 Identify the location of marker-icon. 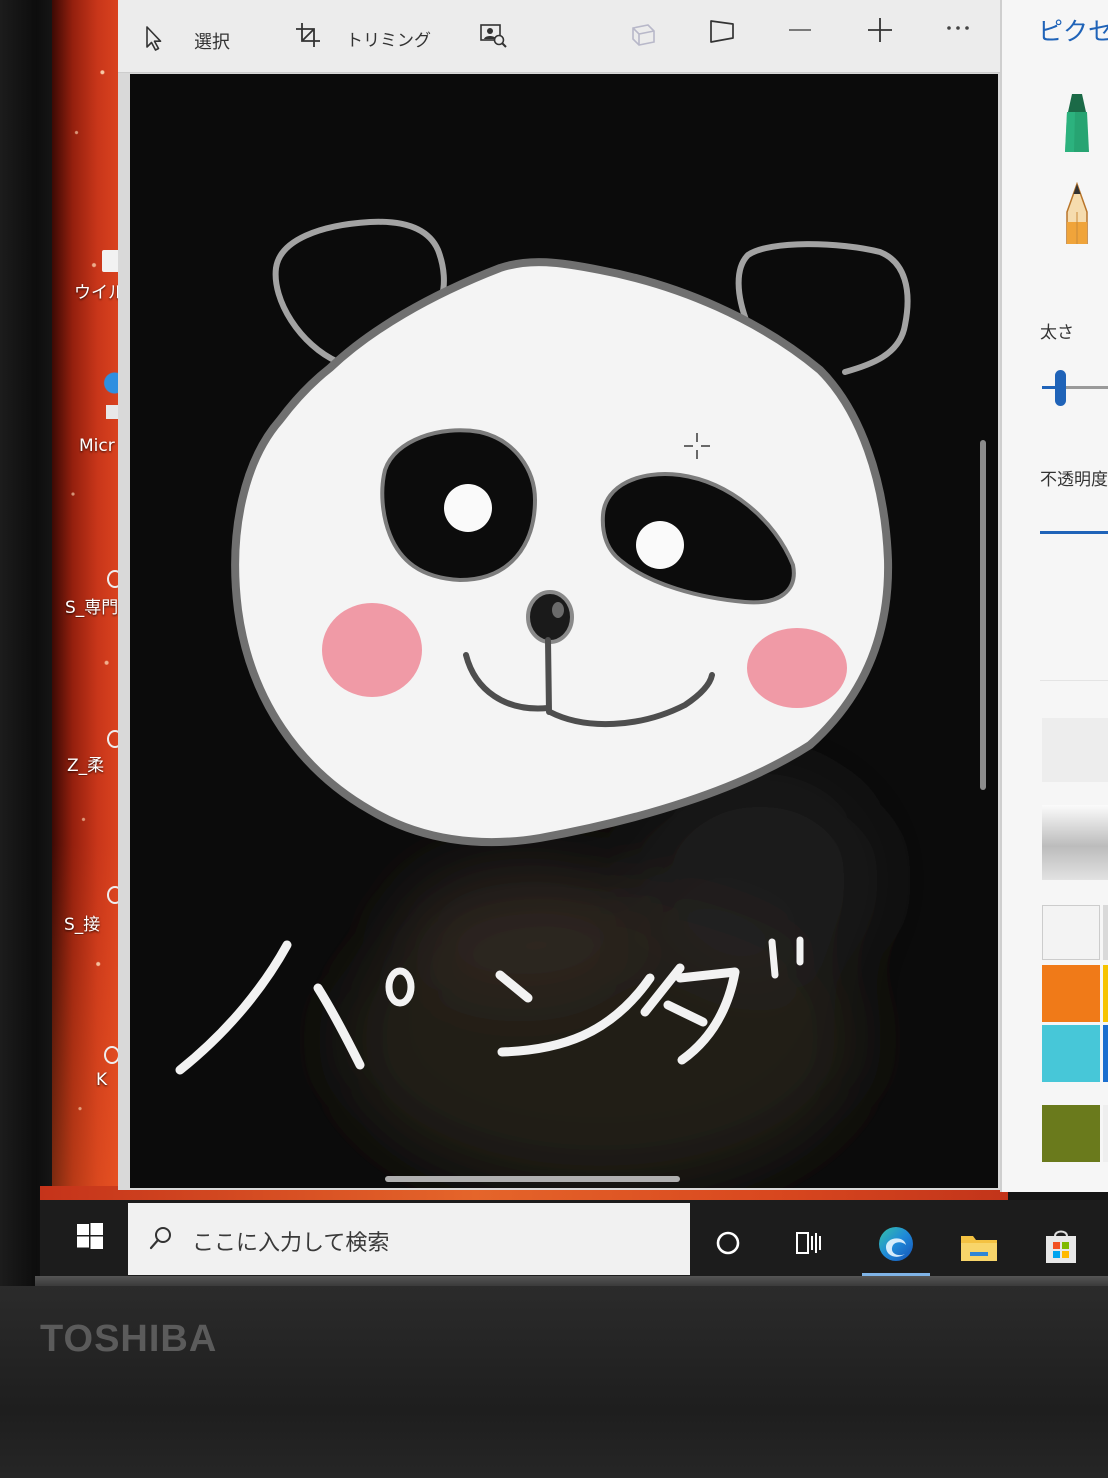
(1077, 122).